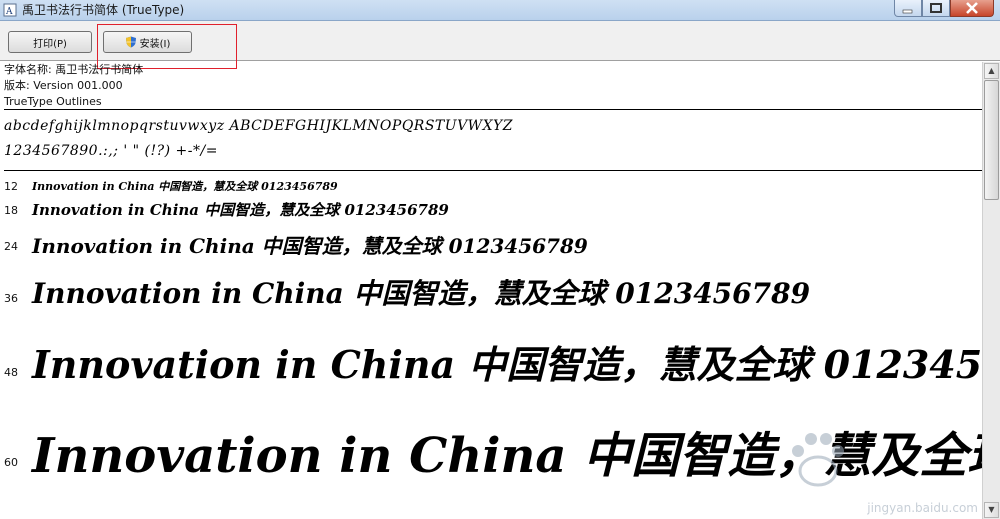 Image resolution: width=1000 pixels, height=519 pixels. I want to click on title-bar: A 禹卫书法行书简体 (TrueType), so click(500, 10).